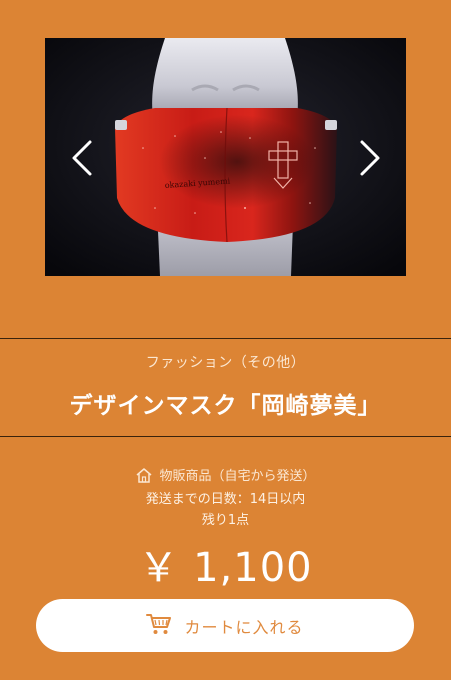 Image resolution: width=451 pixels, height=680 pixels. Describe the element at coordinates (225, 363) in the screenshot. I see `product-category: ファッション（その他）` at that location.